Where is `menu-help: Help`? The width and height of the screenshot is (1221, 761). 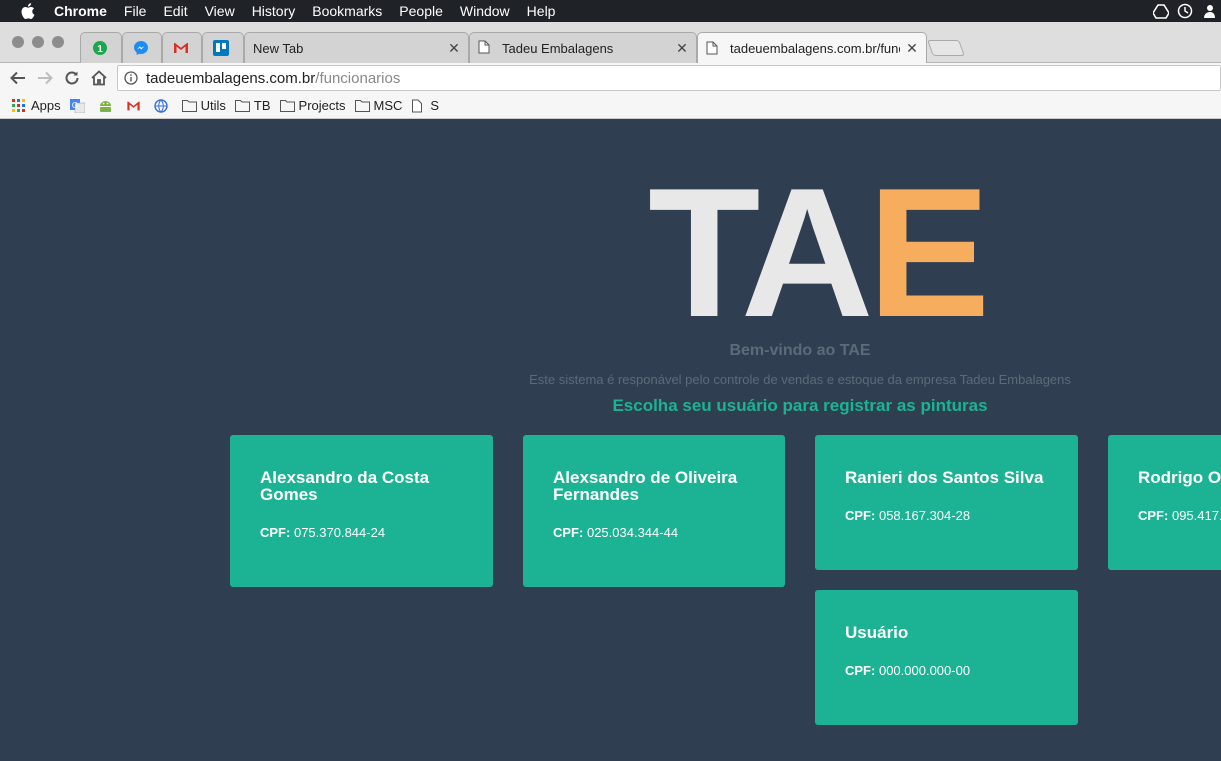 menu-help: Help is located at coordinates (541, 11).